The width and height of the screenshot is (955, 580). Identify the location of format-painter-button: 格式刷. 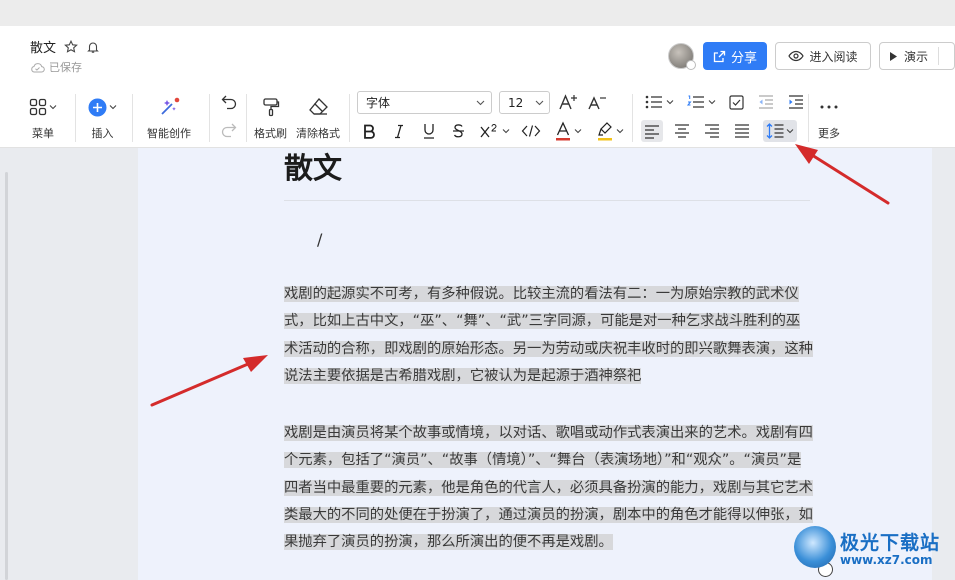
(270, 117).